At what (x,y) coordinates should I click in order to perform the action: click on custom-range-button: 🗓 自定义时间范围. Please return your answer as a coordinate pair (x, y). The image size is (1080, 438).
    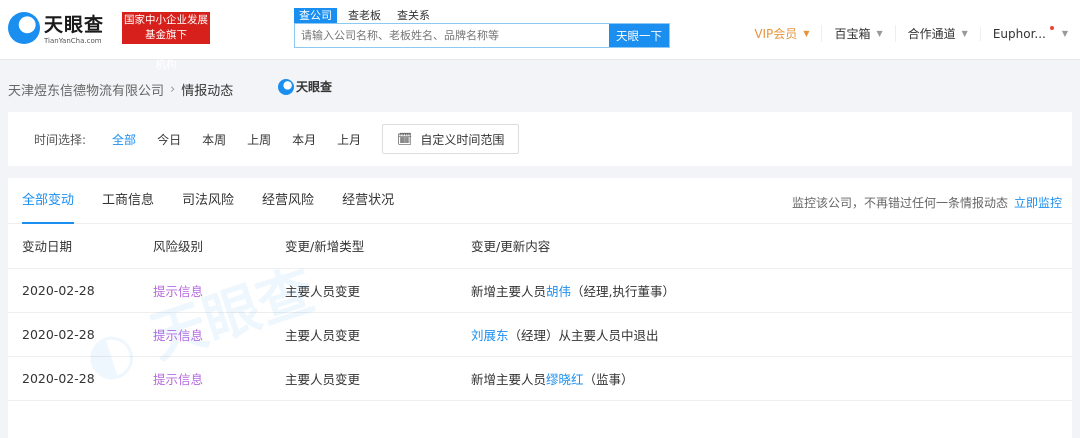
    Looking at the image, I should click on (451, 139).